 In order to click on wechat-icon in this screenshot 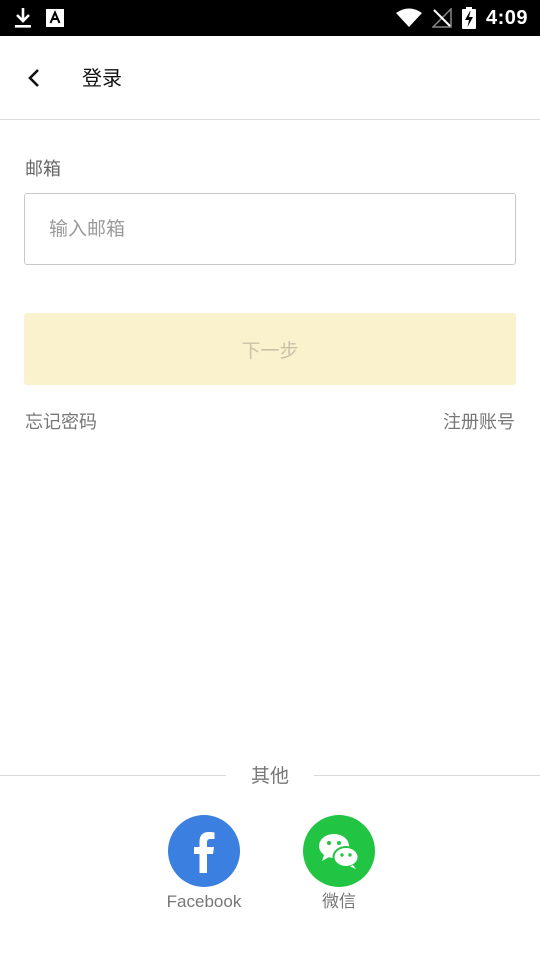, I will do `click(339, 851)`.